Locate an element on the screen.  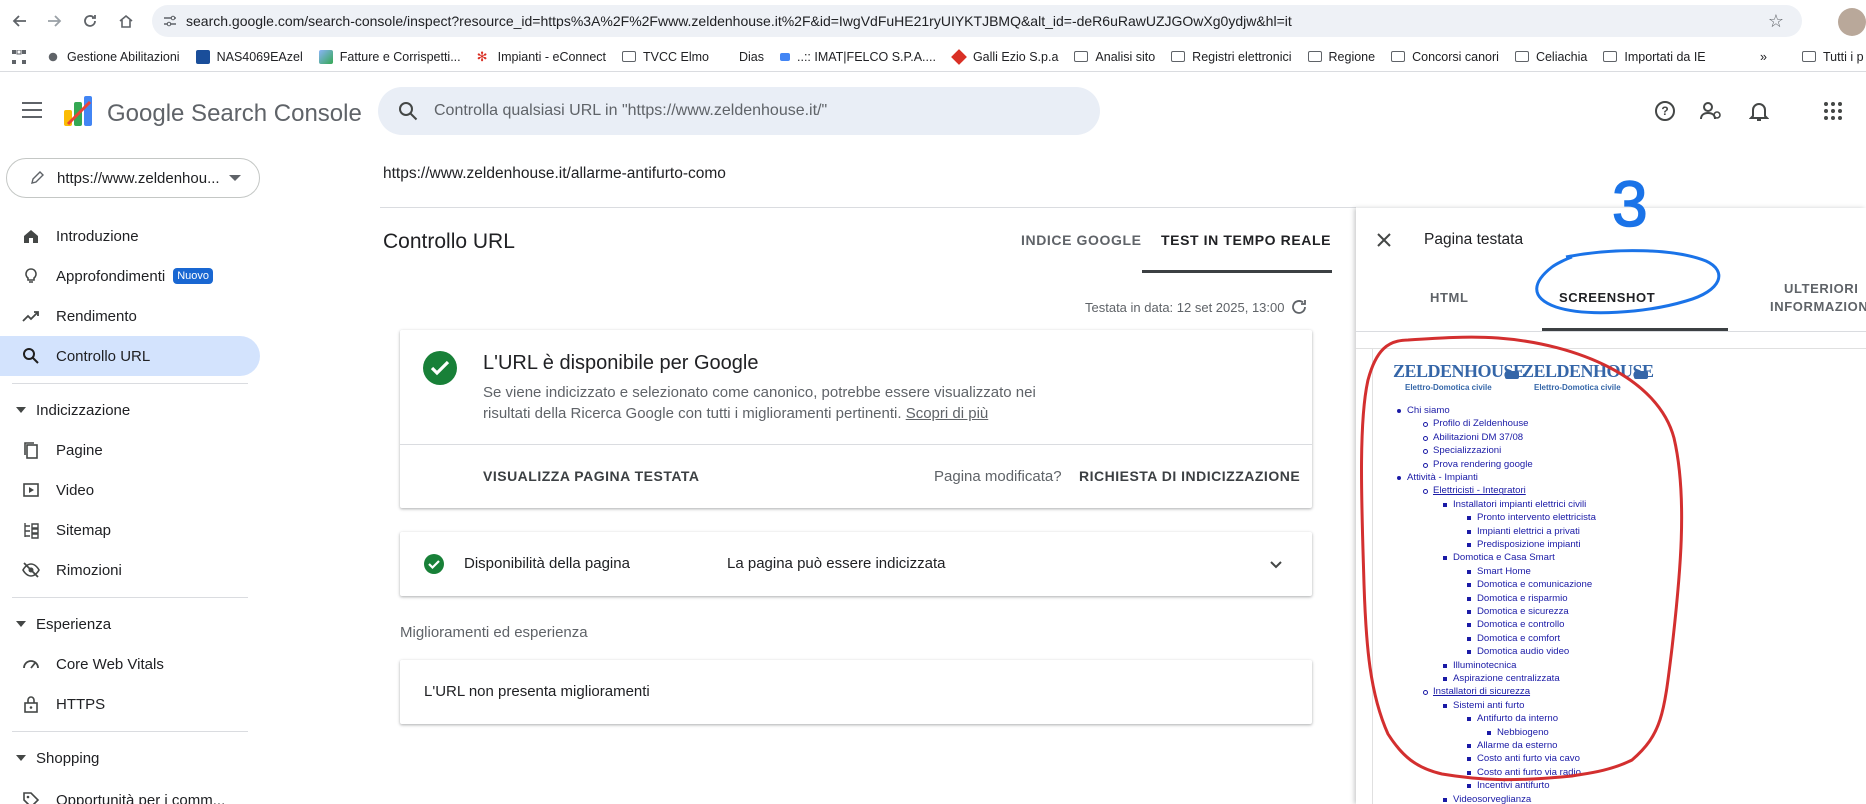
screenshot-menu-item: Costo anti furto via radio is located at coordinates (1524, 772).